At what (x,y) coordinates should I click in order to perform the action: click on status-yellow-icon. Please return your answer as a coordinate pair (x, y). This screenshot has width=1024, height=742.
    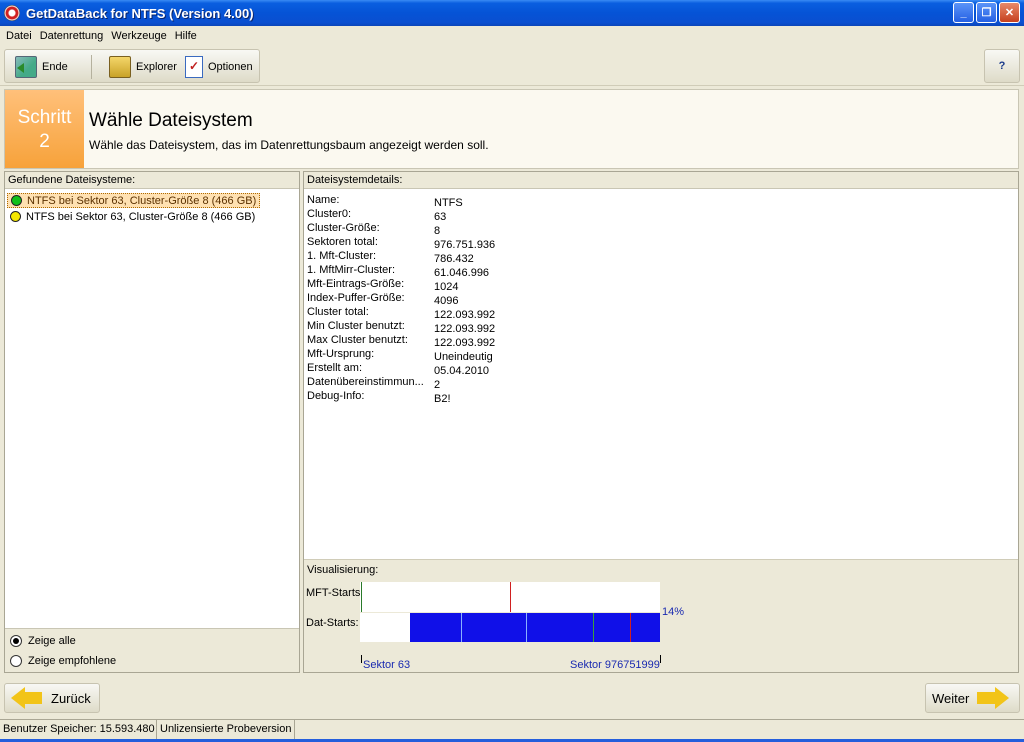
    Looking at the image, I should click on (15, 216).